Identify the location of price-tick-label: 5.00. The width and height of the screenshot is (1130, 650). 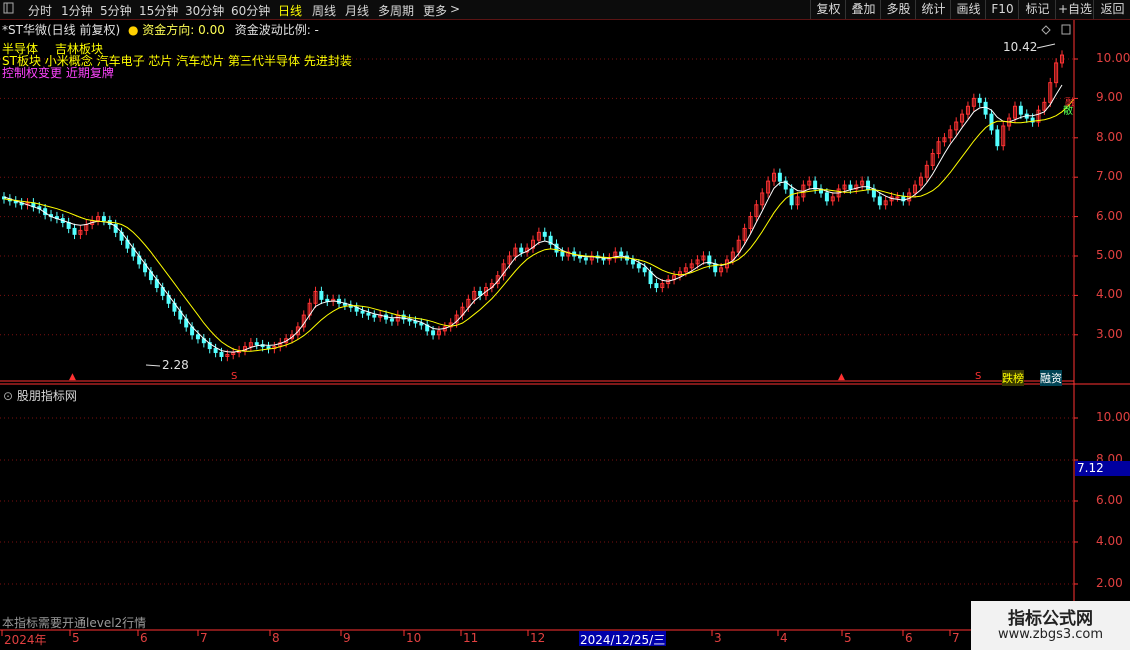
(1109, 255).